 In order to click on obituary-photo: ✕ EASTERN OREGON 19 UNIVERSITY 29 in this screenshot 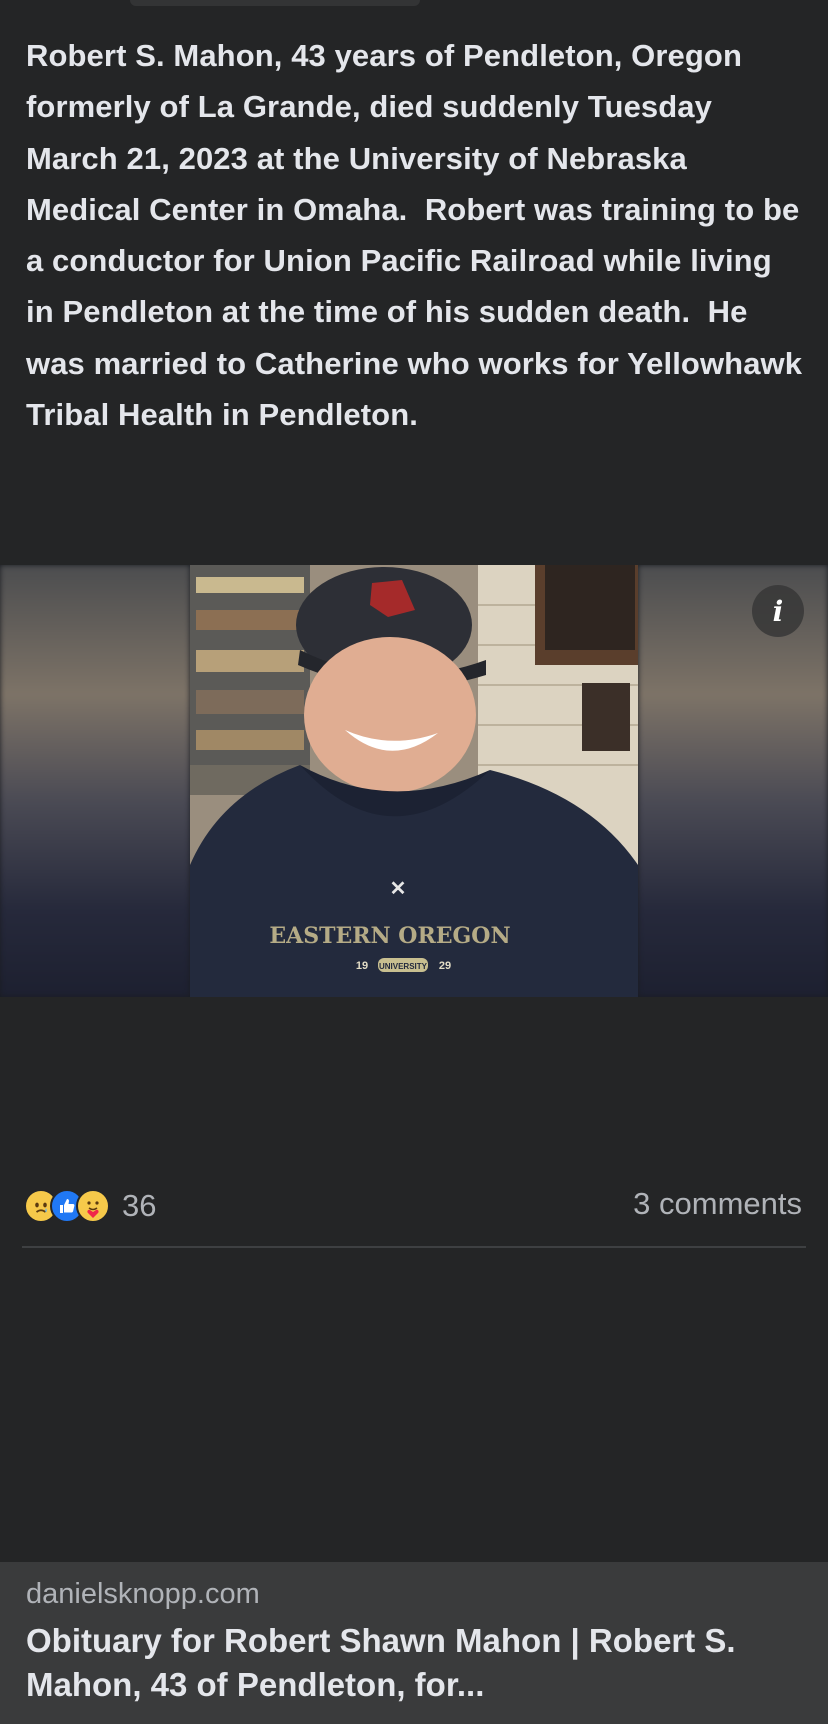, I will do `click(414, 781)`.